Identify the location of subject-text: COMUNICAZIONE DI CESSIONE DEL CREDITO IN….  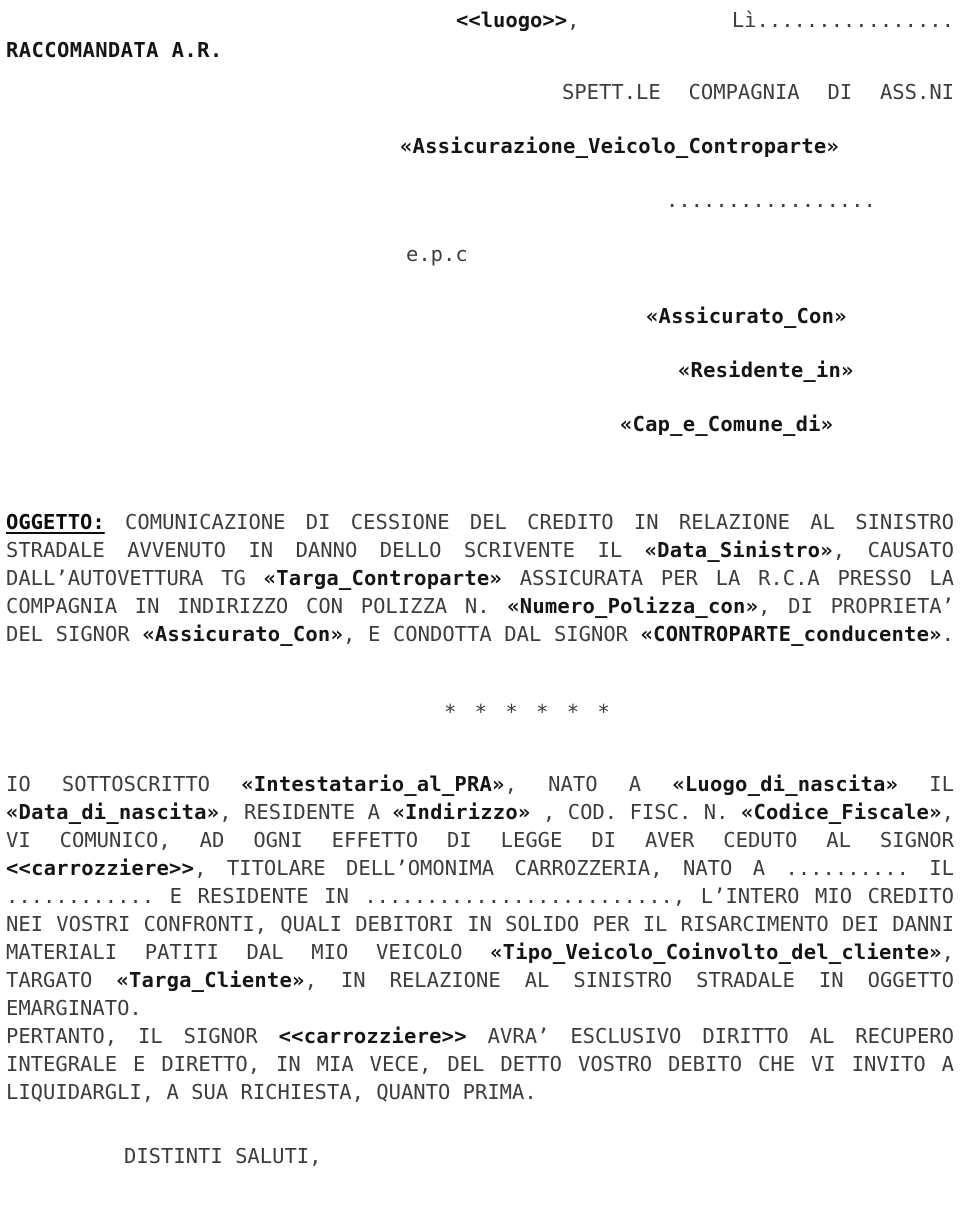
(480, 578).